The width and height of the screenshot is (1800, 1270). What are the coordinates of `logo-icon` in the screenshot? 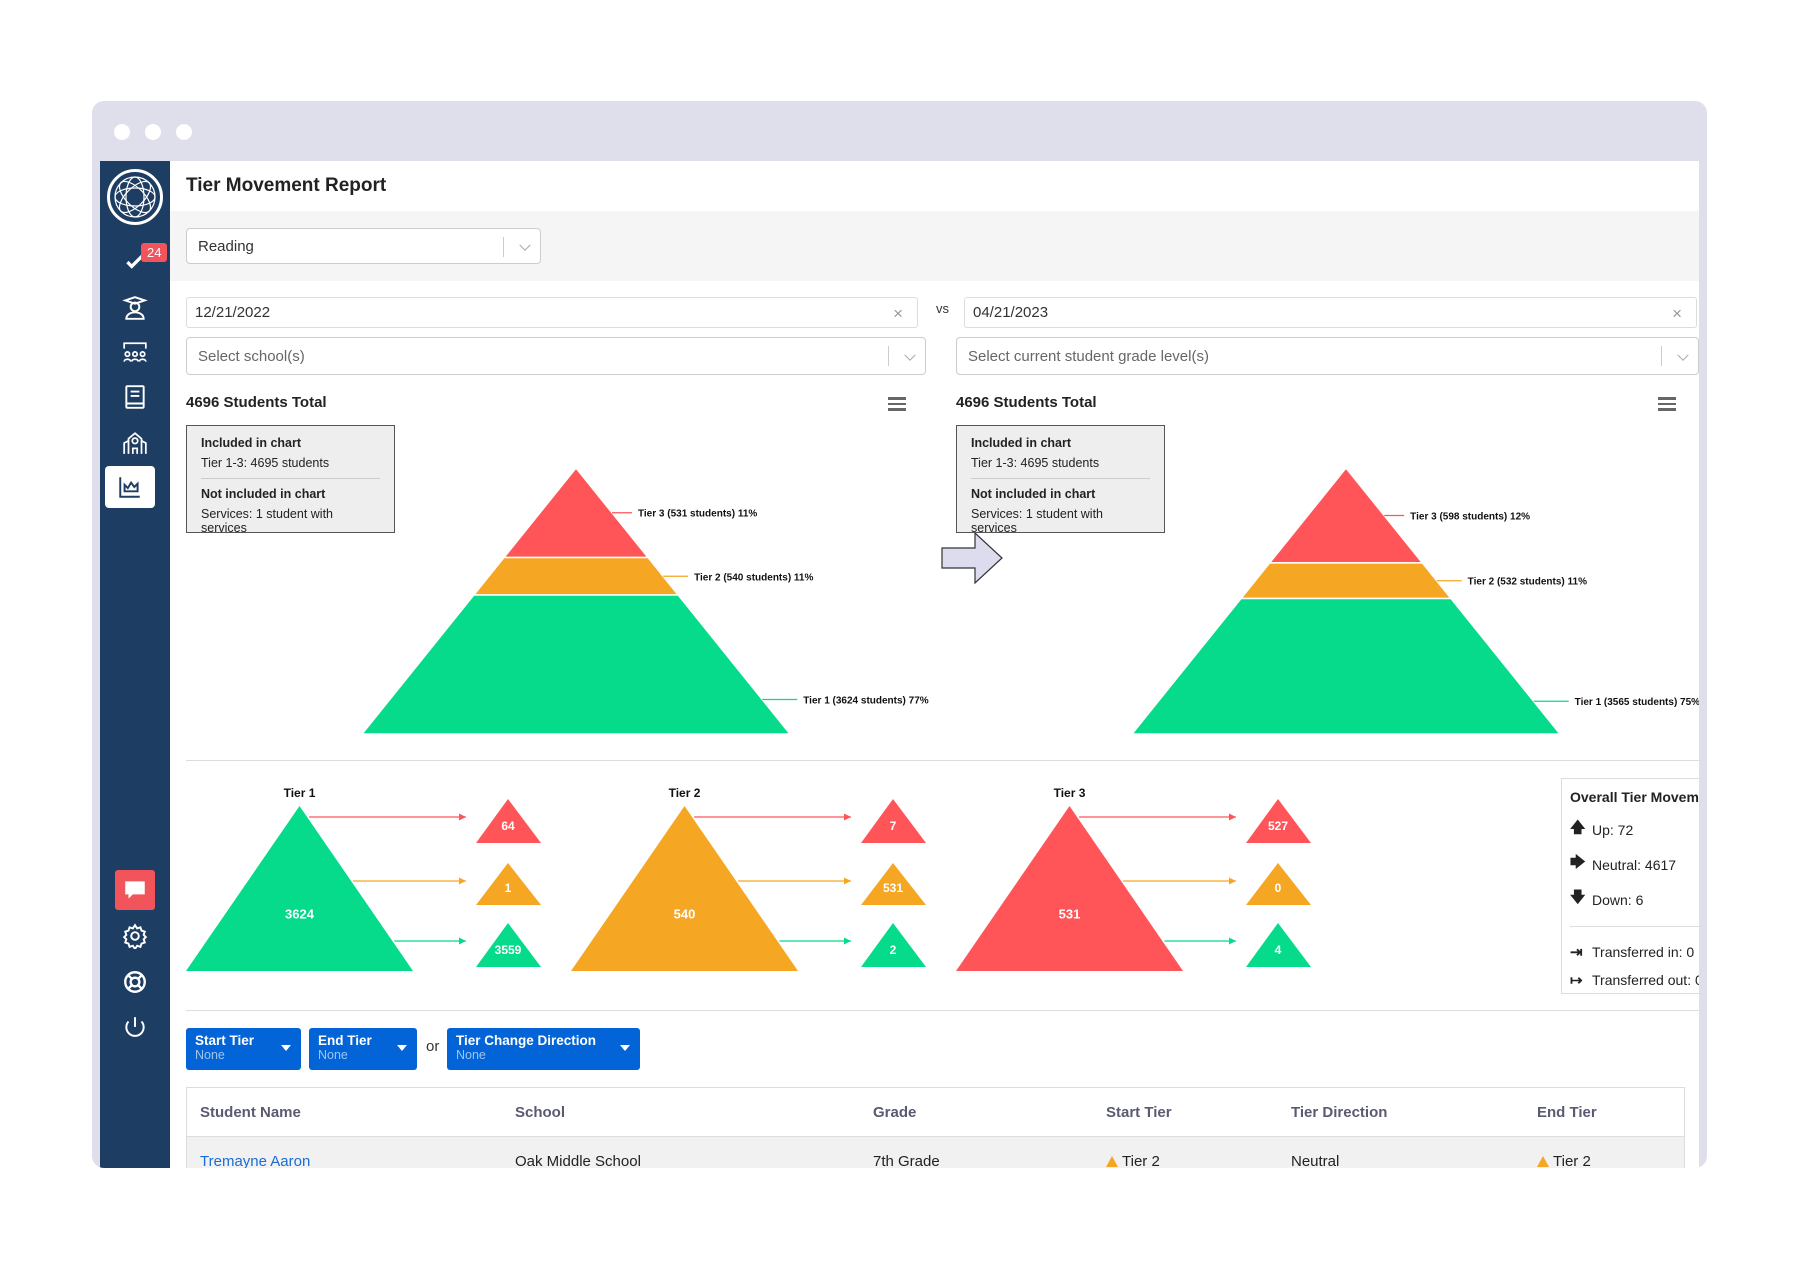 It's located at (135, 197).